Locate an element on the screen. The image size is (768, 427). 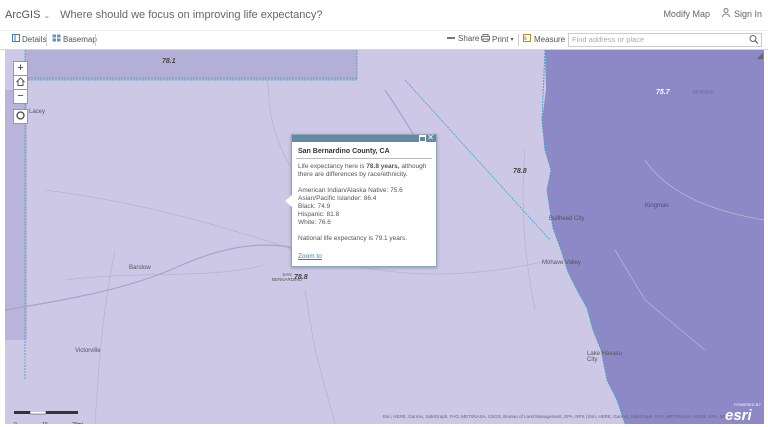
details-label: Details is located at coordinates (34, 39).